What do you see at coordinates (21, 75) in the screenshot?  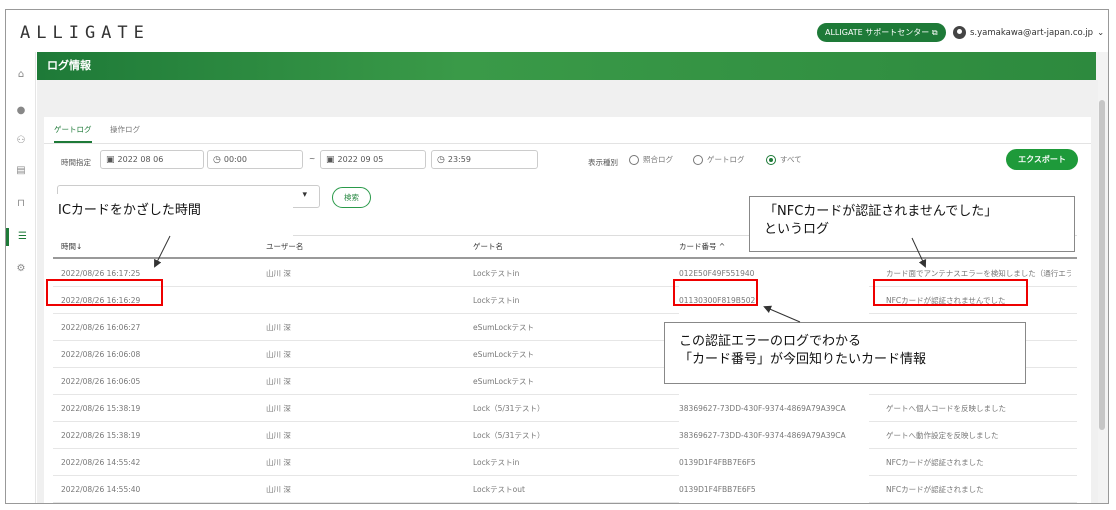 I see `home-icon: ⌂` at bounding box center [21, 75].